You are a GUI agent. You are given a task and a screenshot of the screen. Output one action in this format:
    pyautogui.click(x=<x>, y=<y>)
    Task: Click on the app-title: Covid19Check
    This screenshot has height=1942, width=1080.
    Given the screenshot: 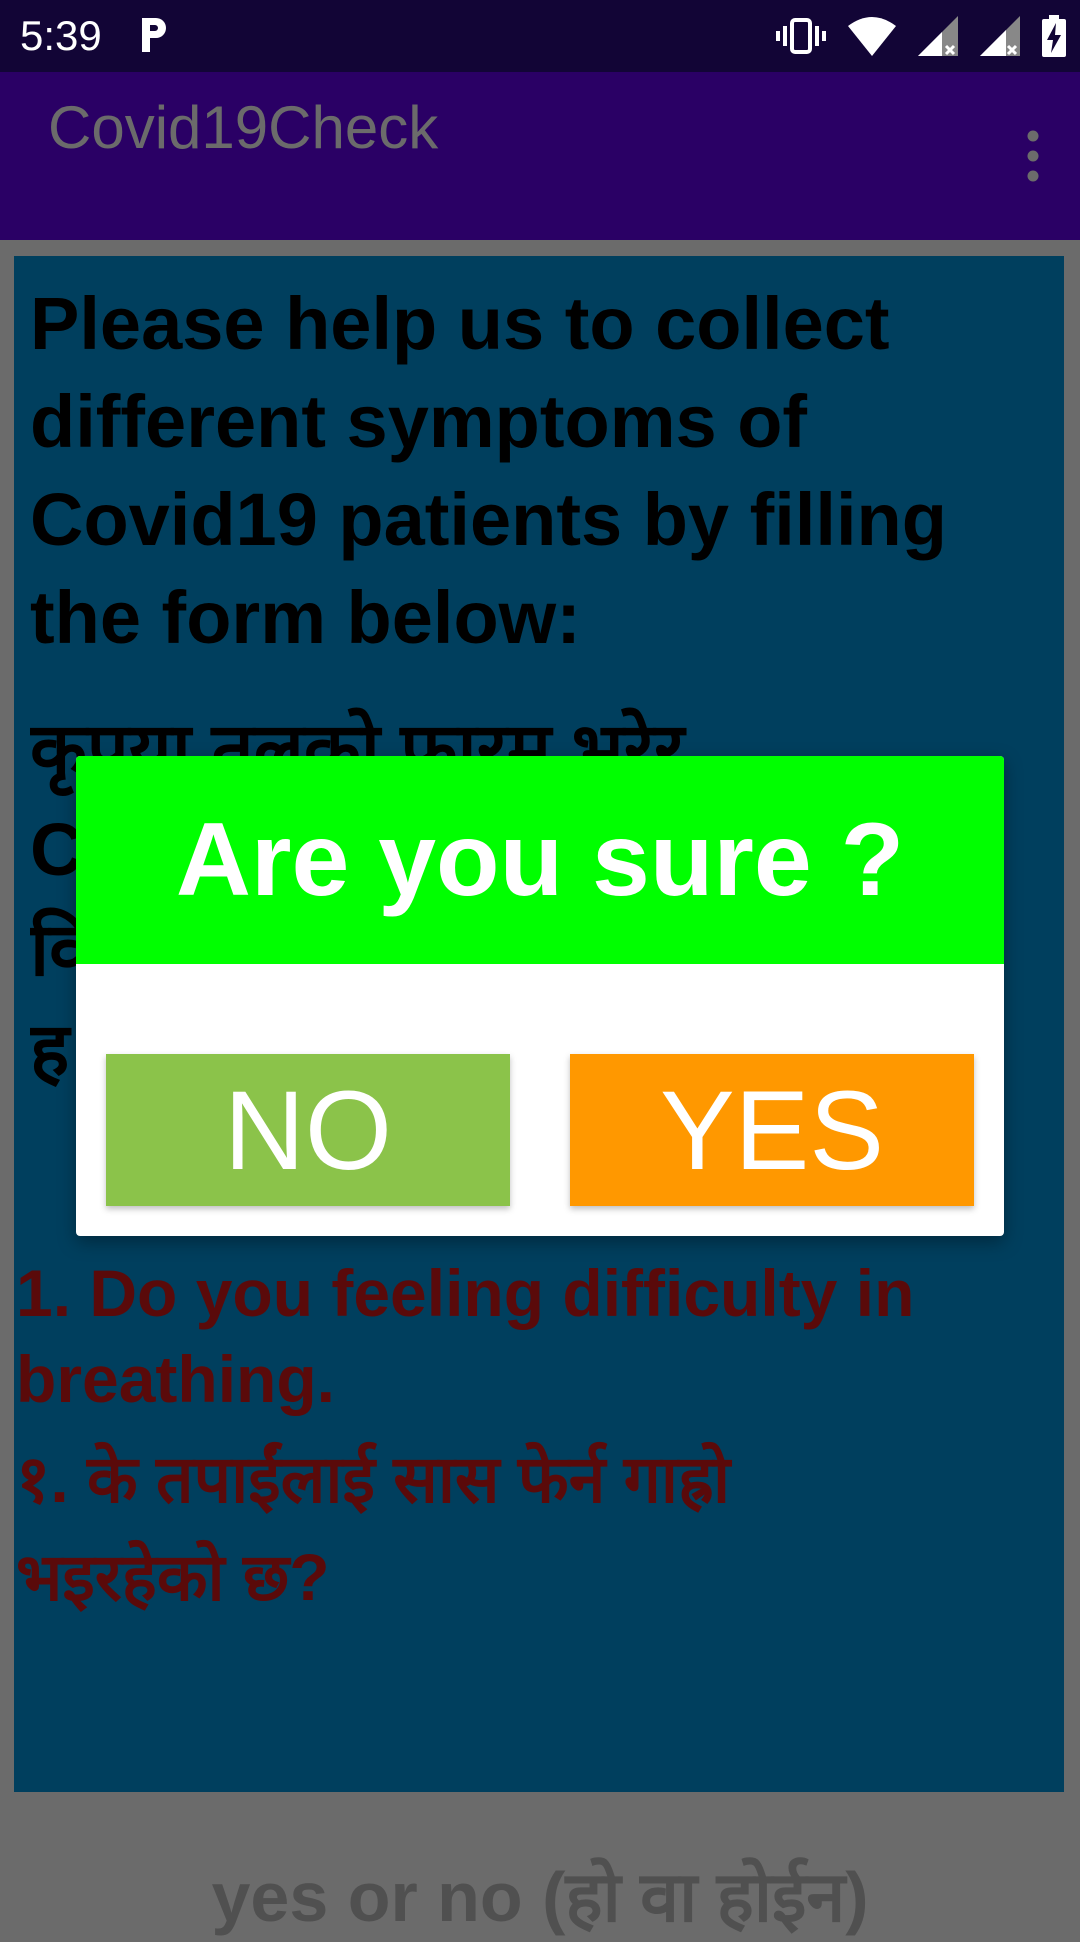 What is the action you would take?
    pyautogui.click(x=243, y=127)
    